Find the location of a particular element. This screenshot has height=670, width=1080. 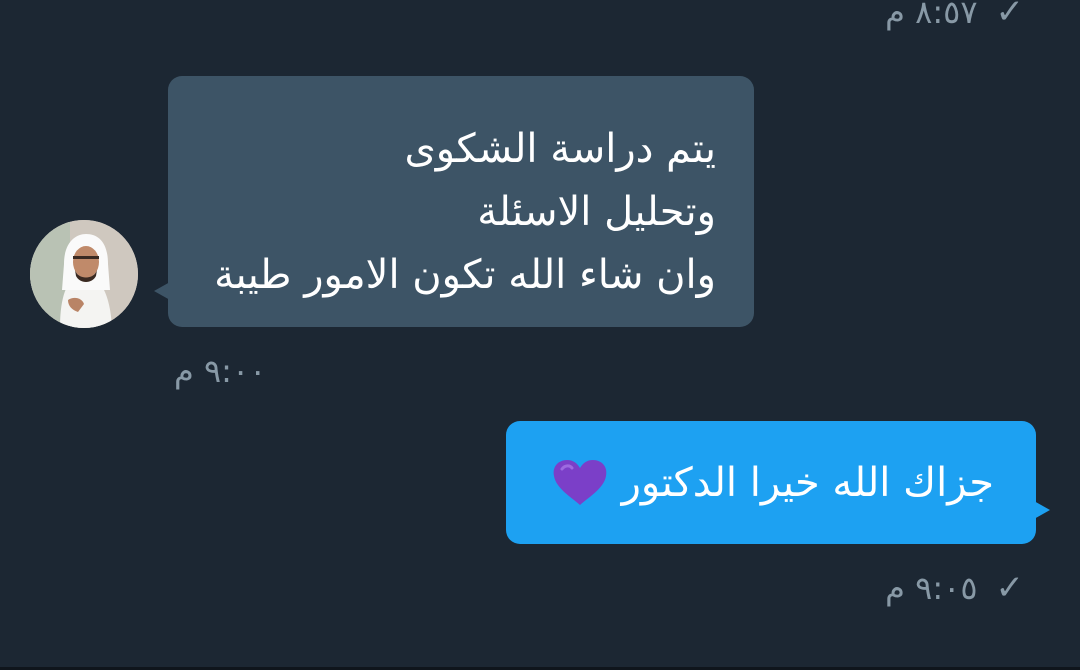

message-meta-sent: ✓ ٩:٠٥ م is located at coordinates (954, 588).